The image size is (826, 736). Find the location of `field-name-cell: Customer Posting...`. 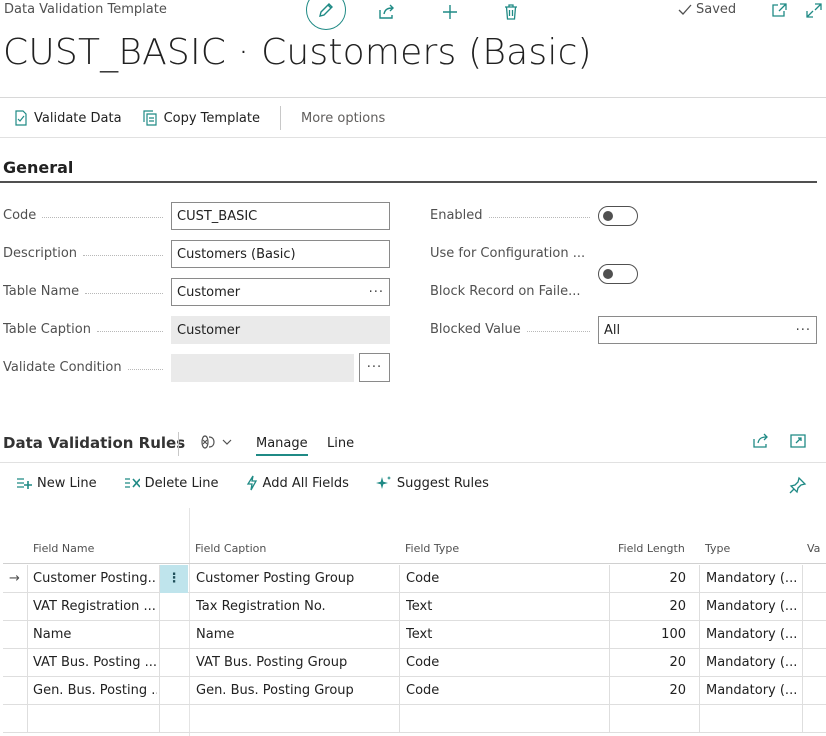

field-name-cell: Customer Posting... is located at coordinates (95, 579).